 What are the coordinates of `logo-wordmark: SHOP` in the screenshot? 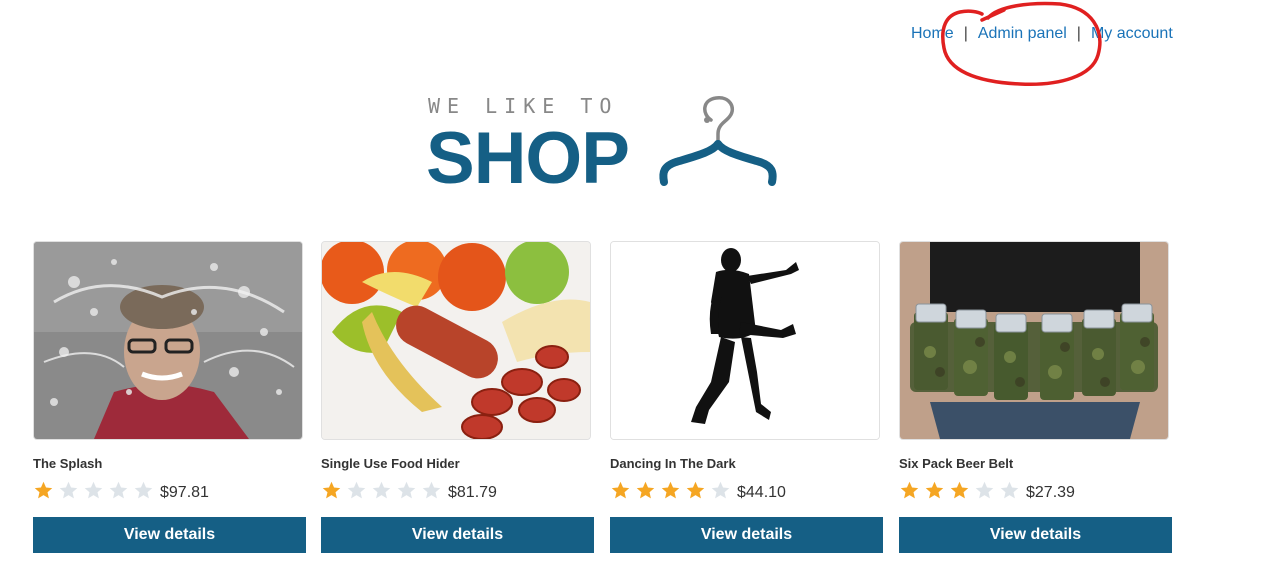 It's located at (528, 158).